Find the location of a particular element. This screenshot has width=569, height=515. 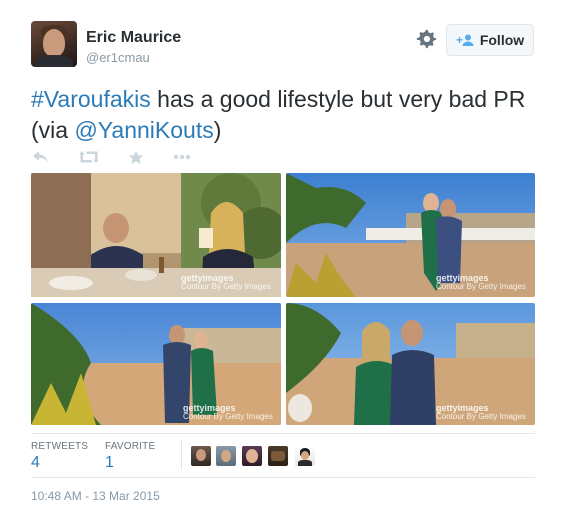

gear-icon is located at coordinates (426, 39).